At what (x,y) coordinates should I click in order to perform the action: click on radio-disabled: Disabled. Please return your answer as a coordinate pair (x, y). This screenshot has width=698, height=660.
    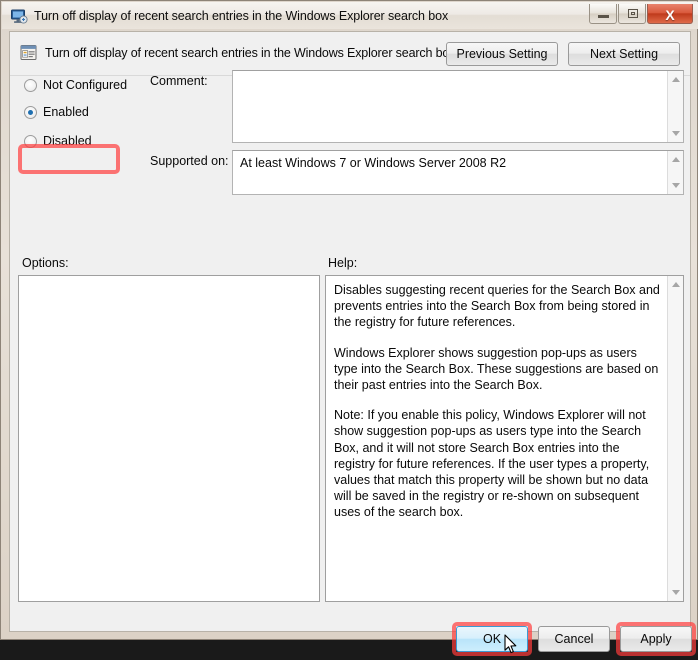
    Looking at the image, I should click on (58, 141).